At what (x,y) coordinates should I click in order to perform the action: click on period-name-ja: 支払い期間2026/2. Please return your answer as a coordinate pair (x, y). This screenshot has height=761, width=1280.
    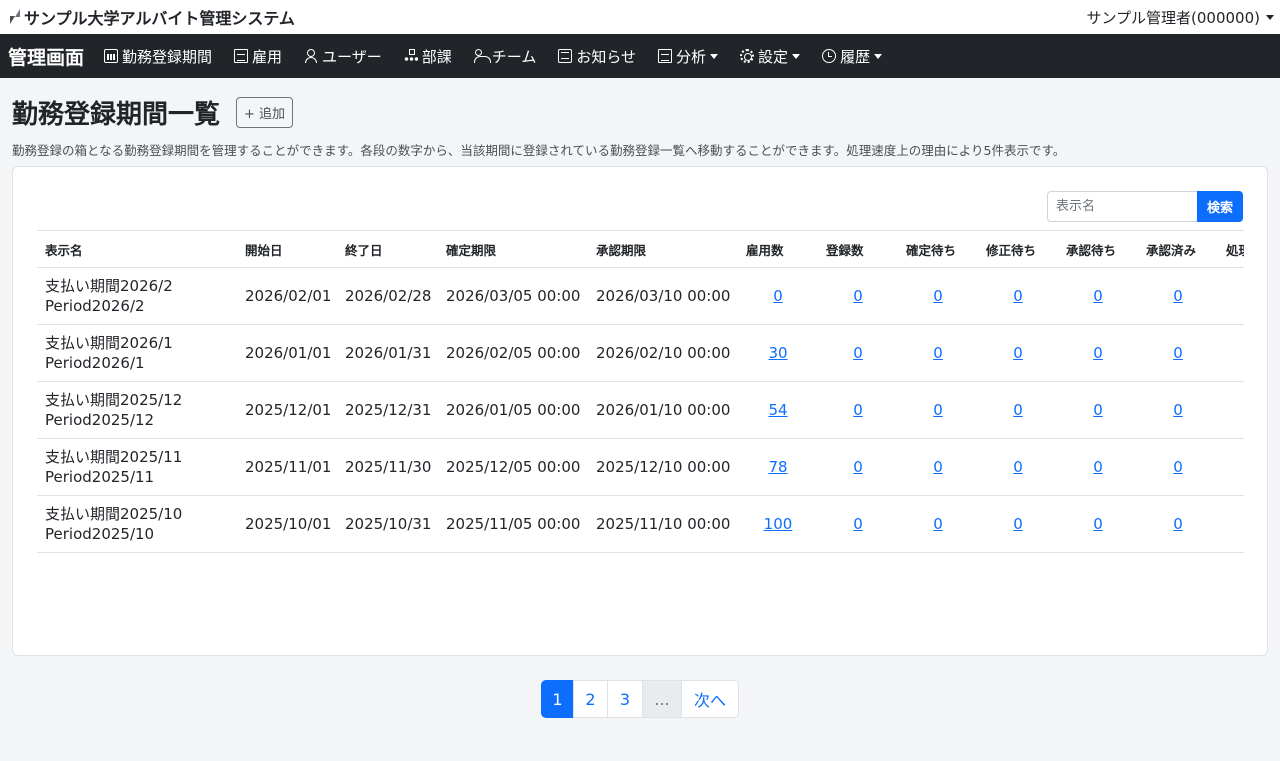
    Looking at the image, I should click on (109, 286).